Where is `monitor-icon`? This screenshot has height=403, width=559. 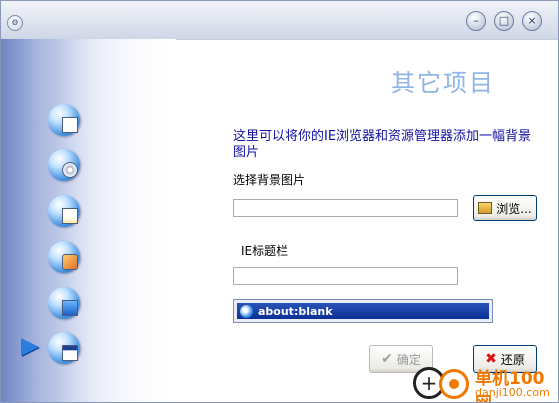
monitor-icon is located at coordinates (70, 308).